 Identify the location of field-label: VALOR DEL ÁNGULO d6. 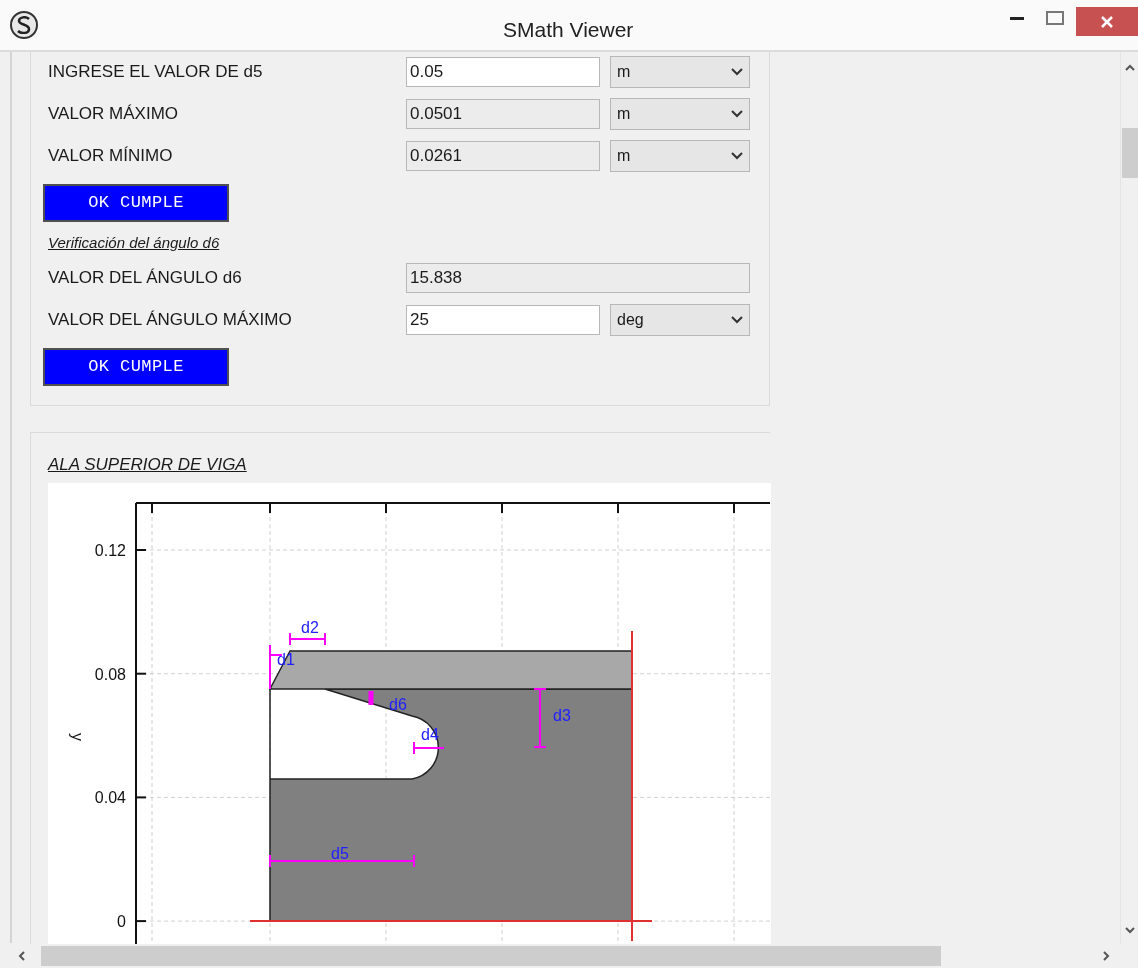
(145, 278).